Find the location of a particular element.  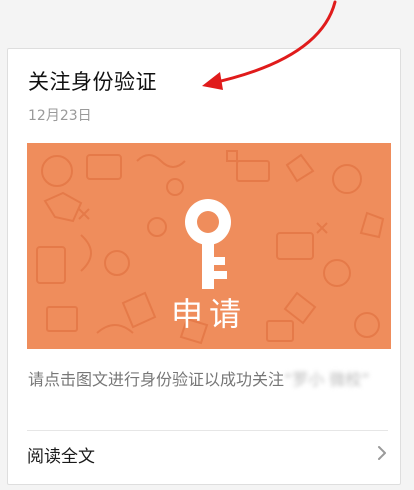

cover-label: 申请 is located at coordinates (208, 314).